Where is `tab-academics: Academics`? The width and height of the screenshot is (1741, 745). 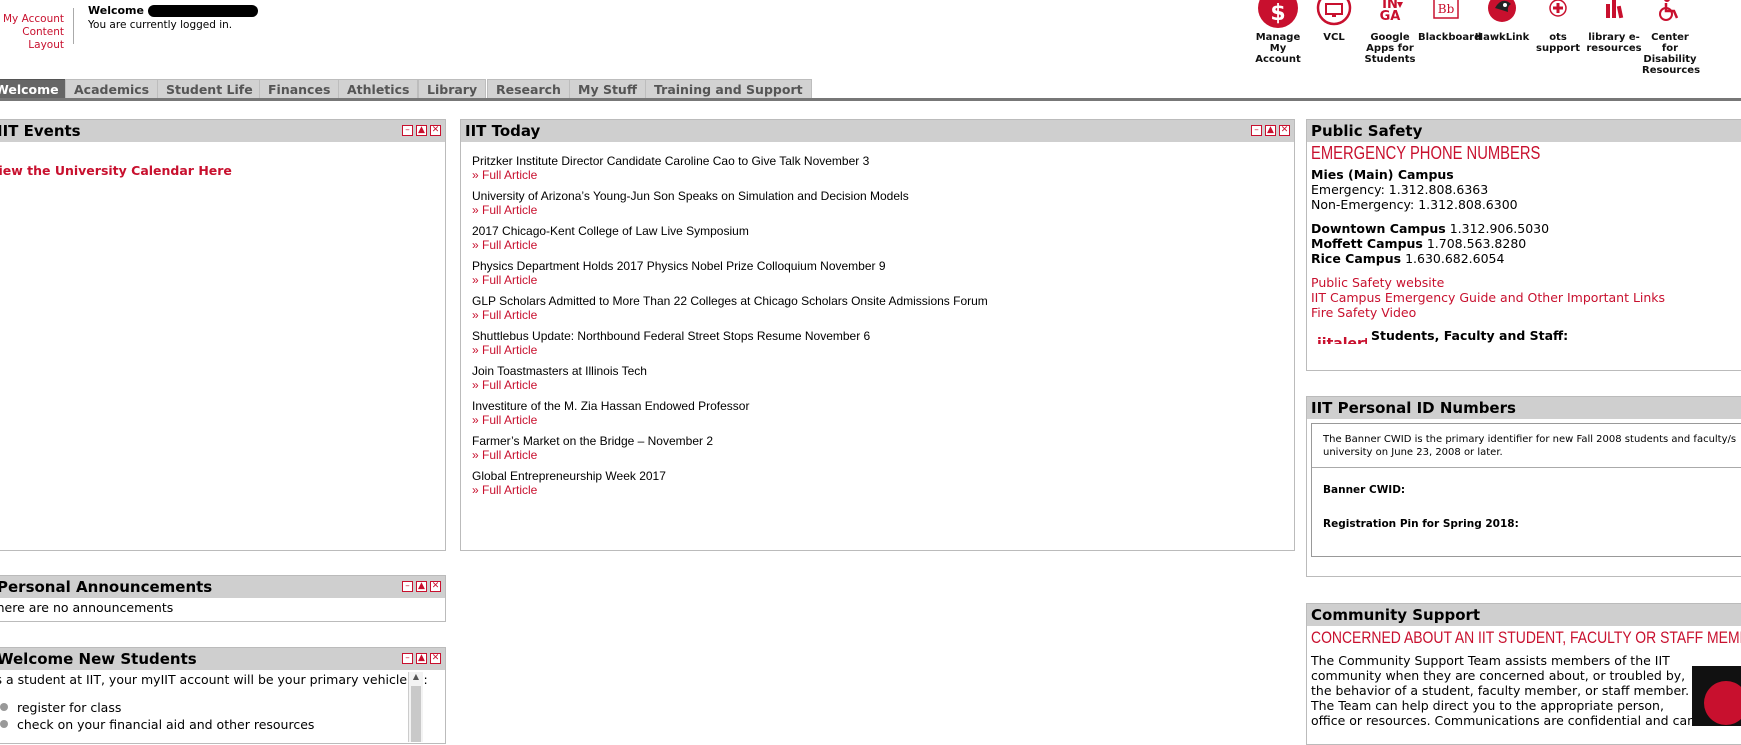
tab-academics: Academics is located at coordinates (112, 89).